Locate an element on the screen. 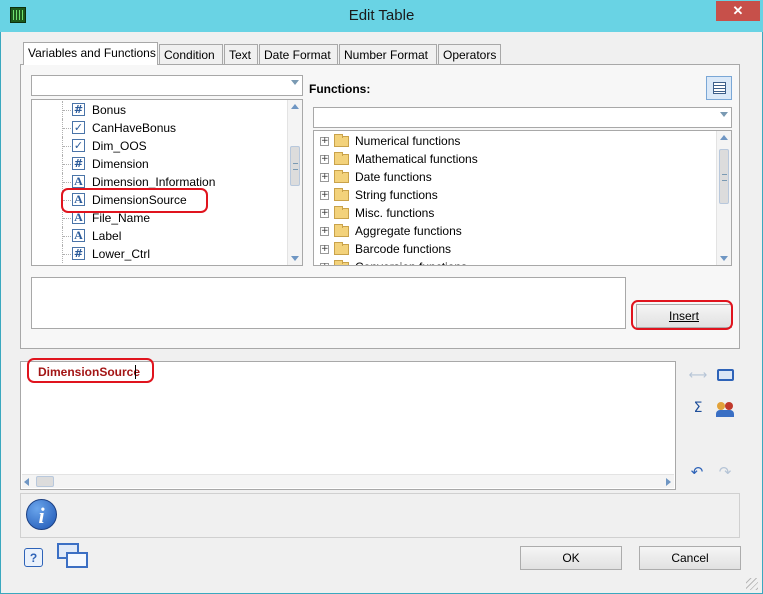 This screenshot has height=594, width=763. users-icon is located at coordinates (726, 409).